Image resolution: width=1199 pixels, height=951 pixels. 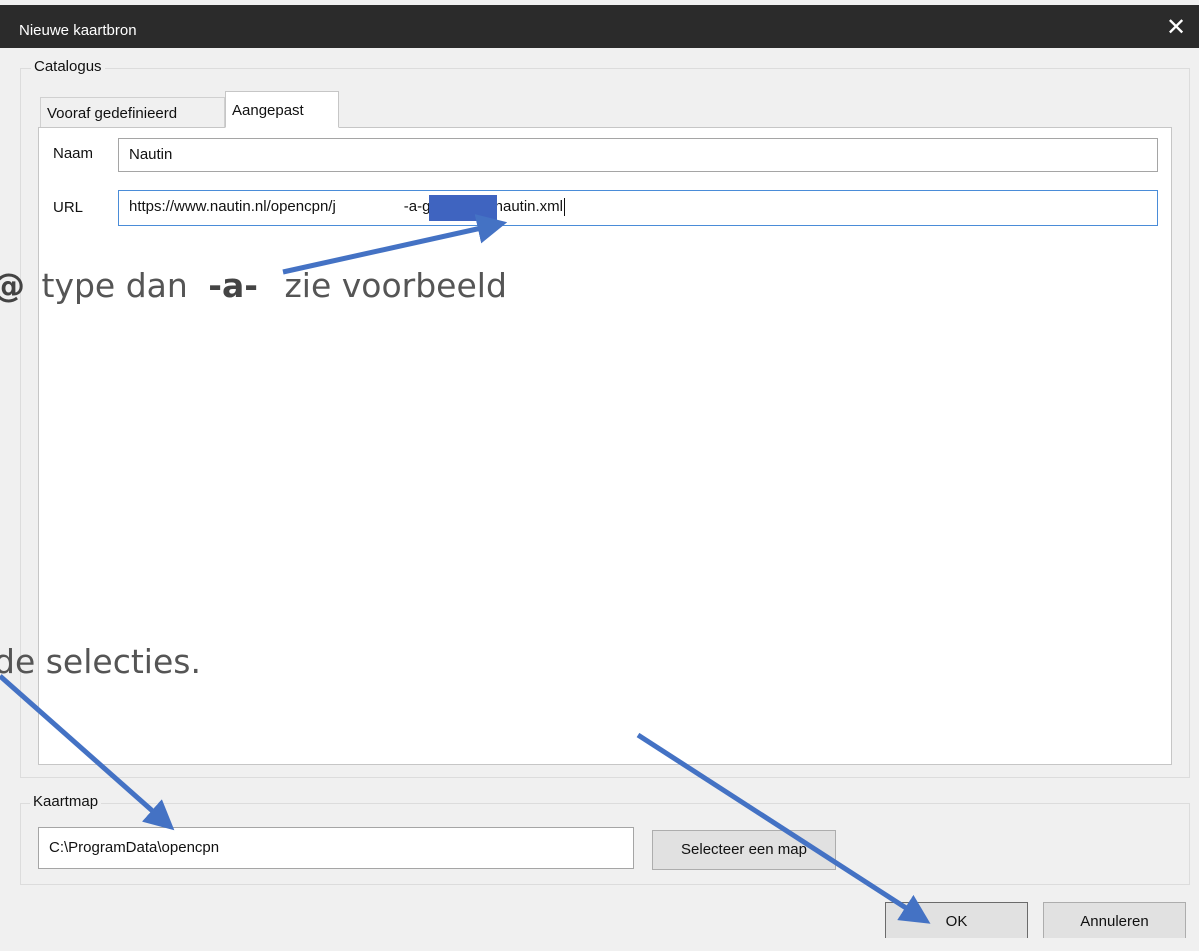 I want to click on kaartmap-group-label: Kaartmap, so click(x=66, y=801).